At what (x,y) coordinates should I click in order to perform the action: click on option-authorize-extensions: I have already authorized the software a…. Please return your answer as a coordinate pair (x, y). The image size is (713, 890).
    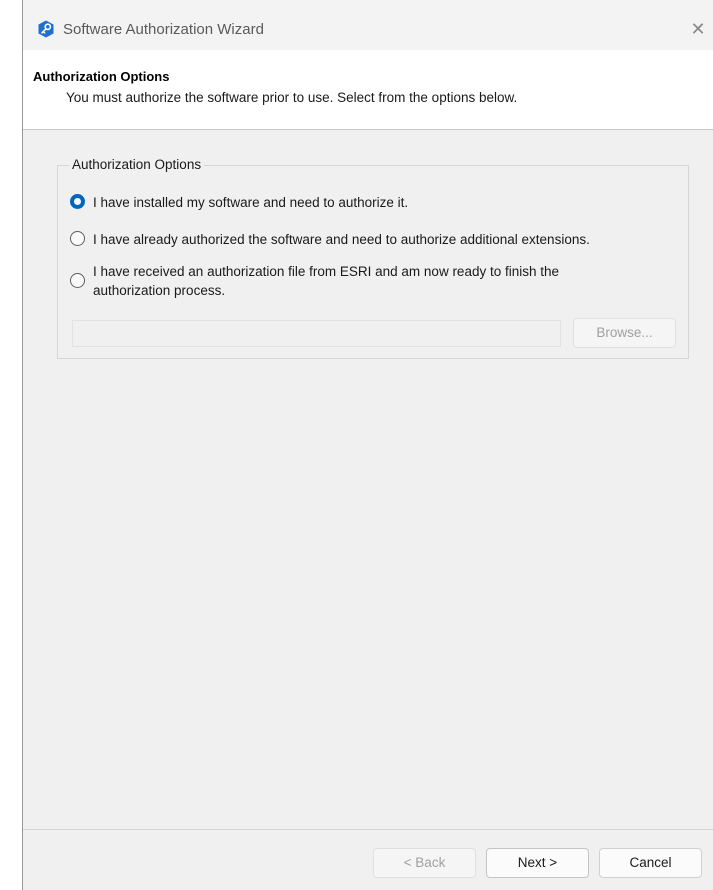
    Looking at the image, I should click on (330, 239).